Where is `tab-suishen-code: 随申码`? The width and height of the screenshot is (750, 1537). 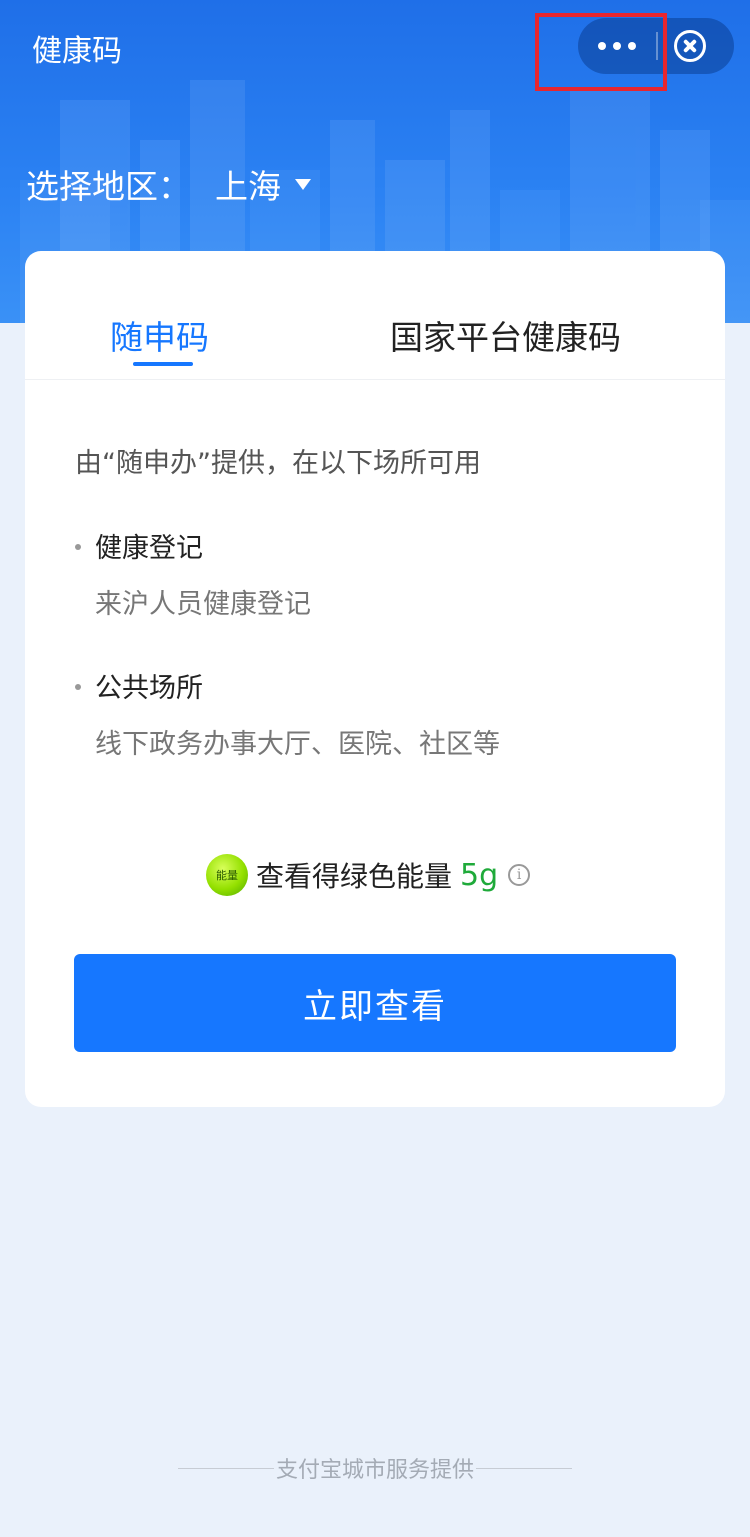 tab-suishen-code: 随申码 is located at coordinates (159, 335).